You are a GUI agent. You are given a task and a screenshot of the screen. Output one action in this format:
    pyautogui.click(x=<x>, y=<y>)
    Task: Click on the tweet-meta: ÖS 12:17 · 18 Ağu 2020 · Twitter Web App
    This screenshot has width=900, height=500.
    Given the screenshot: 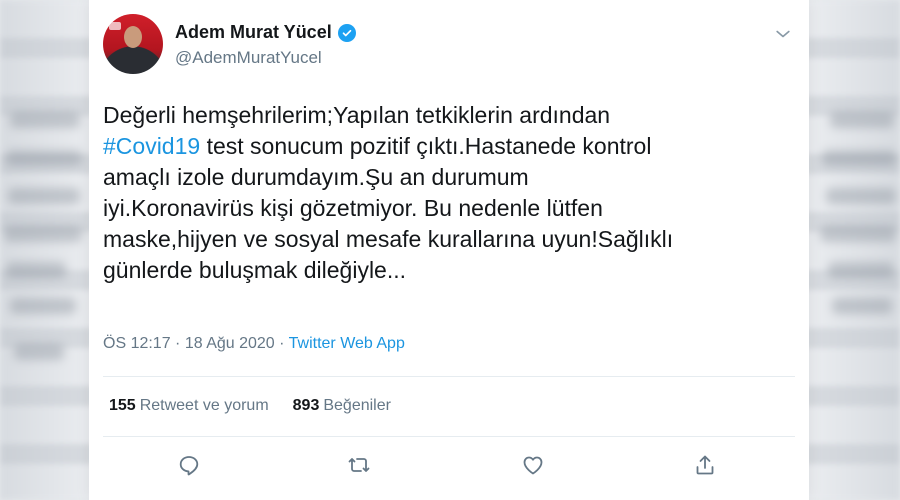 What is the action you would take?
    pyautogui.click(x=254, y=344)
    